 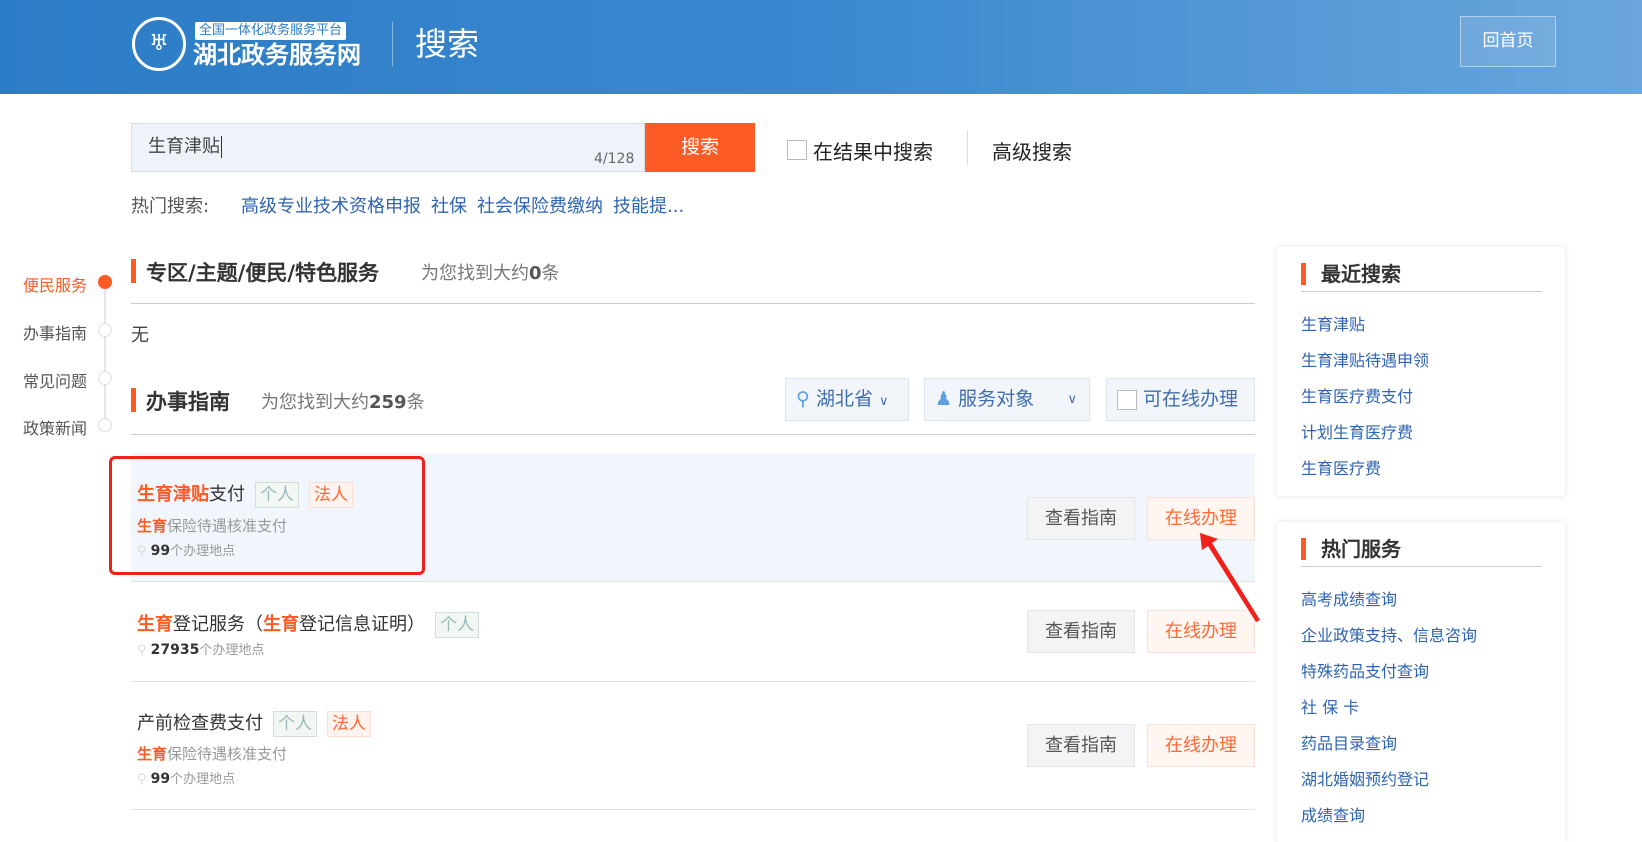 I want to click on person-icon: ♟, so click(x=944, y=399).